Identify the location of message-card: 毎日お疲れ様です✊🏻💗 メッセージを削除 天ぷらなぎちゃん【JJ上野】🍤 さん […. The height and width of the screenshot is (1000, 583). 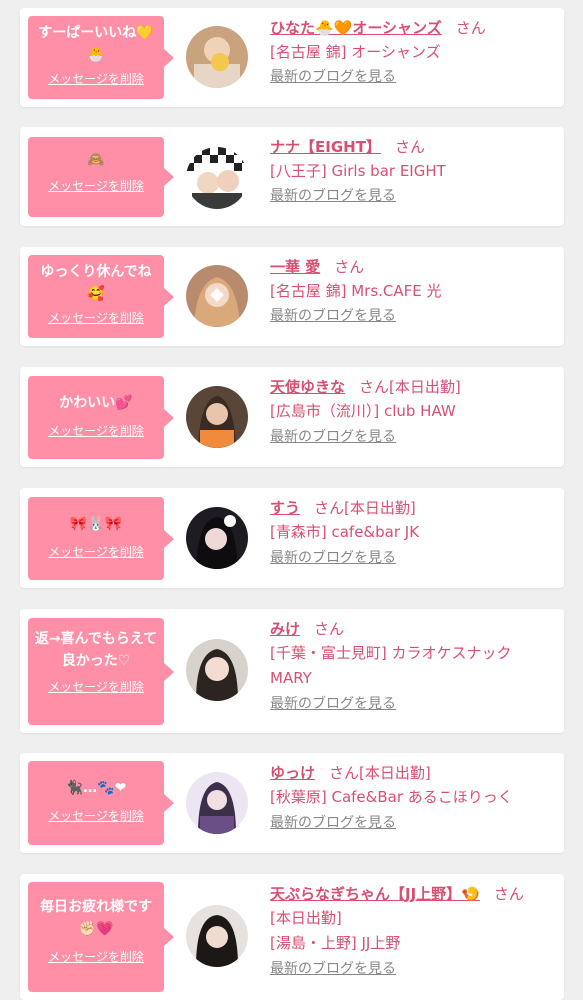
(292, 937).